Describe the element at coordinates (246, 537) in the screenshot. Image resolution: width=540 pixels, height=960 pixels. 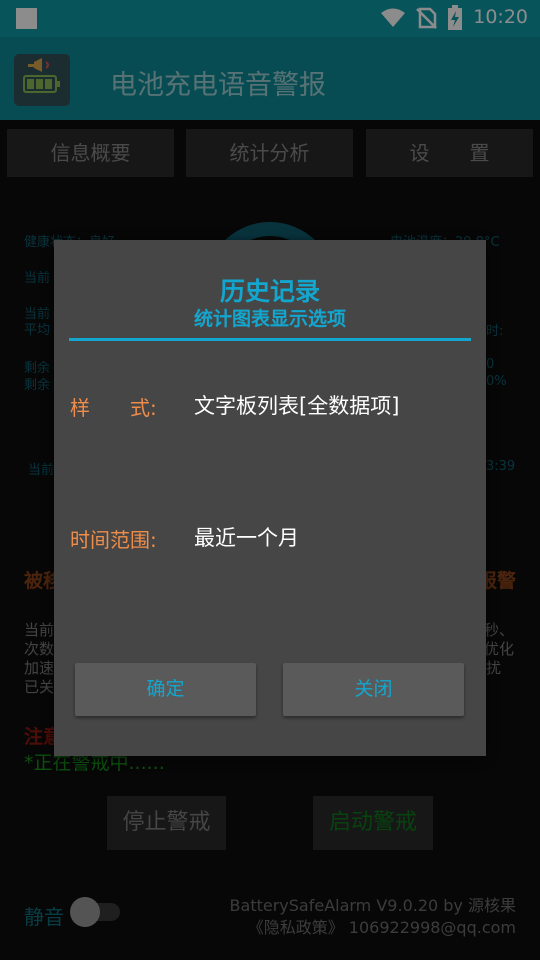
I see `range-select: 最近一个月` at that location.